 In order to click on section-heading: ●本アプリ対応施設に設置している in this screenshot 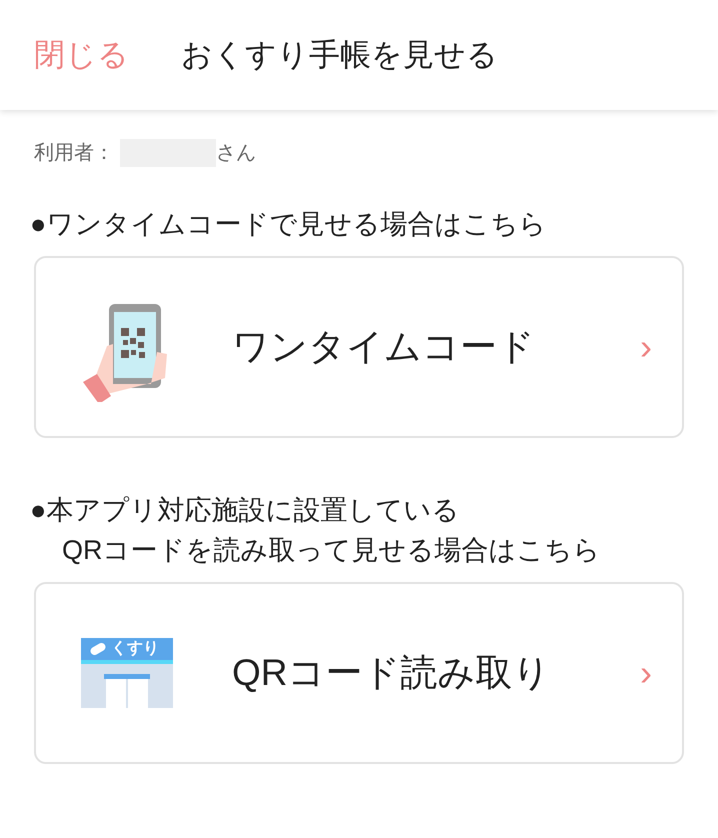, I will do `click(245, 510)`.